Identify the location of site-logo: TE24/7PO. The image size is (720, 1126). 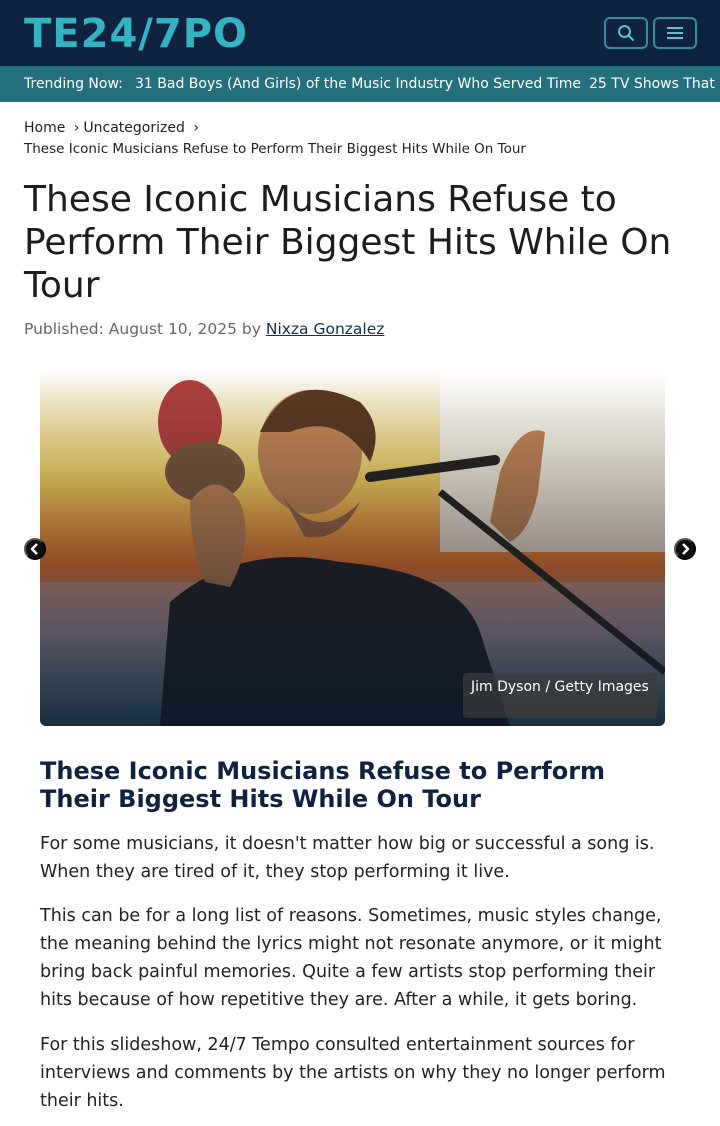
(135, 34).